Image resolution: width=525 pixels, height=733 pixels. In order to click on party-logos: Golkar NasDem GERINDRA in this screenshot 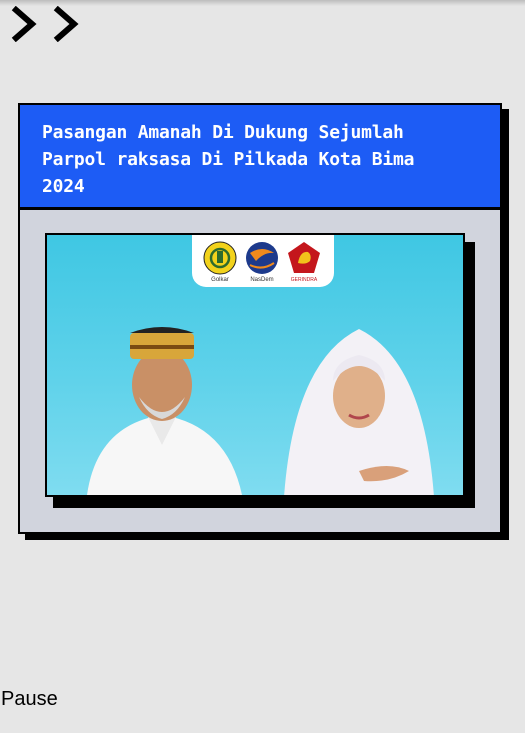, I will do `click(263, 261)`.